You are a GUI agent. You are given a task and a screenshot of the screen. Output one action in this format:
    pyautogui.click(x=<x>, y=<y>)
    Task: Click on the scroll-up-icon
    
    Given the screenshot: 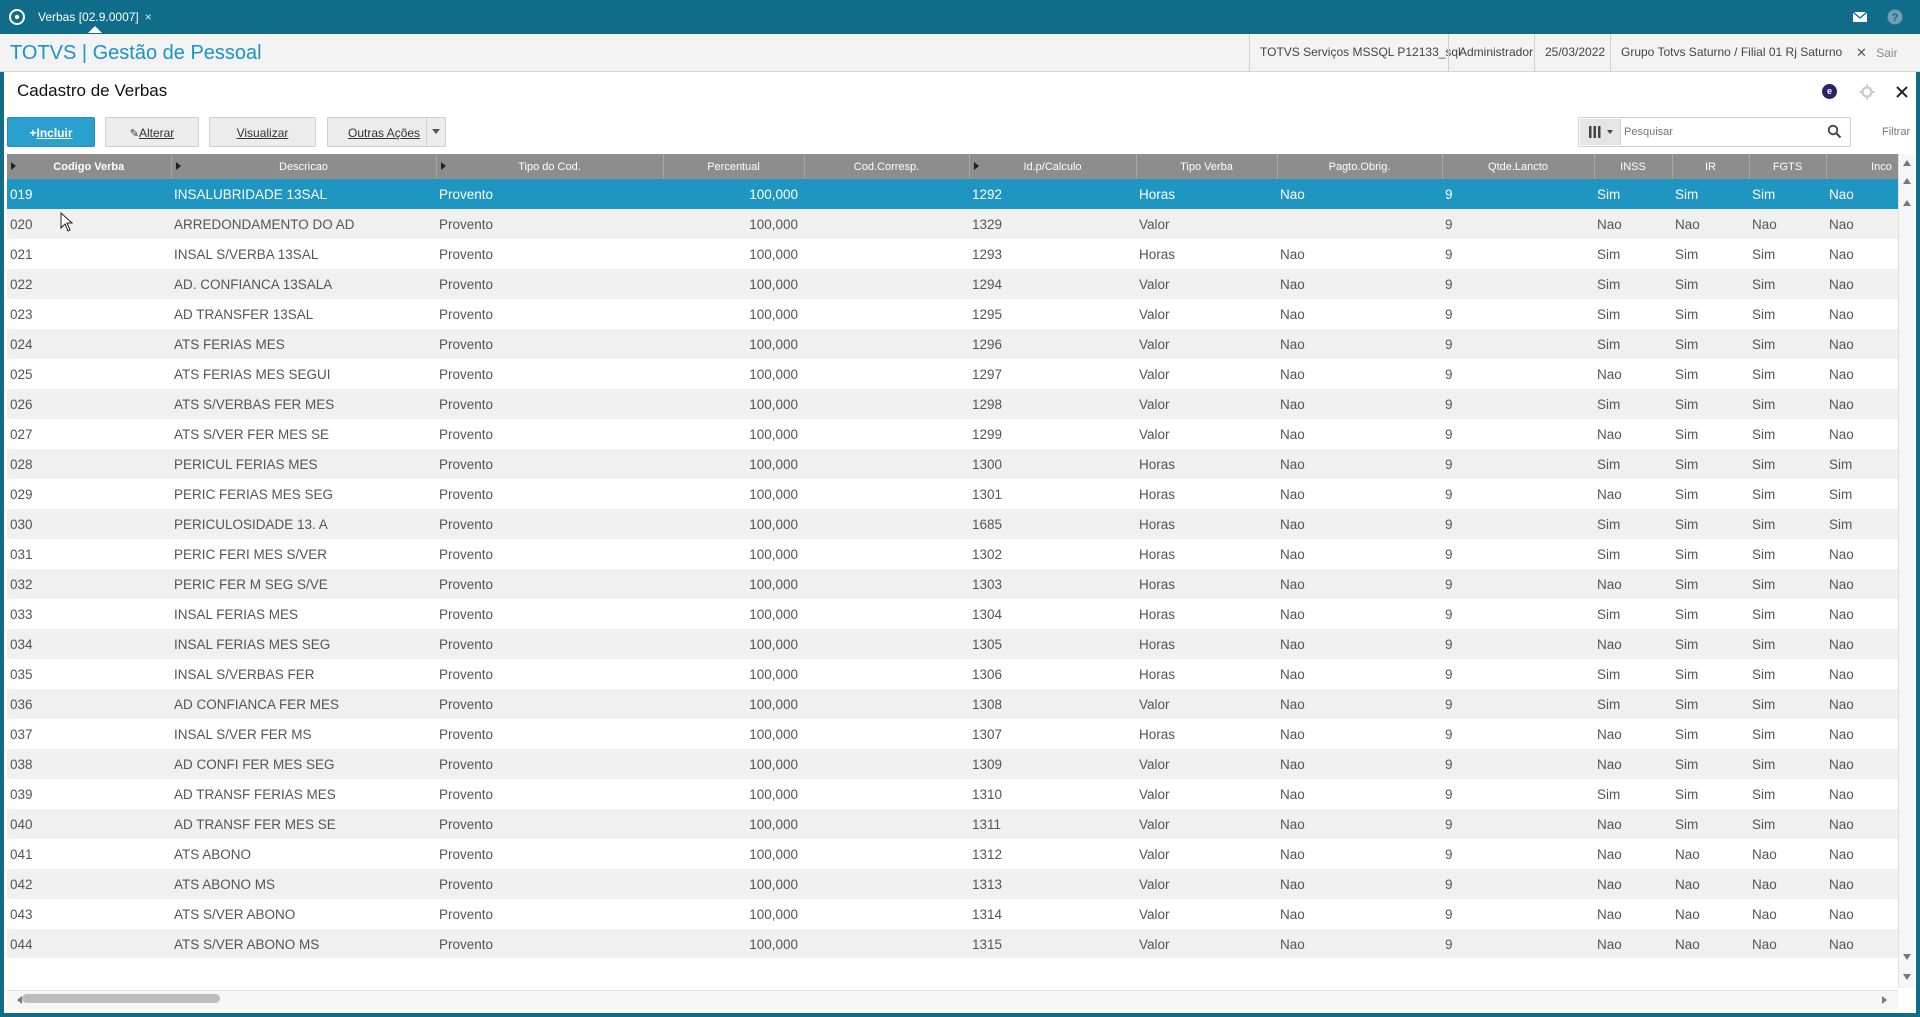 What is the action you would take?
    pyautogui.click(x=1907, y=163)
    